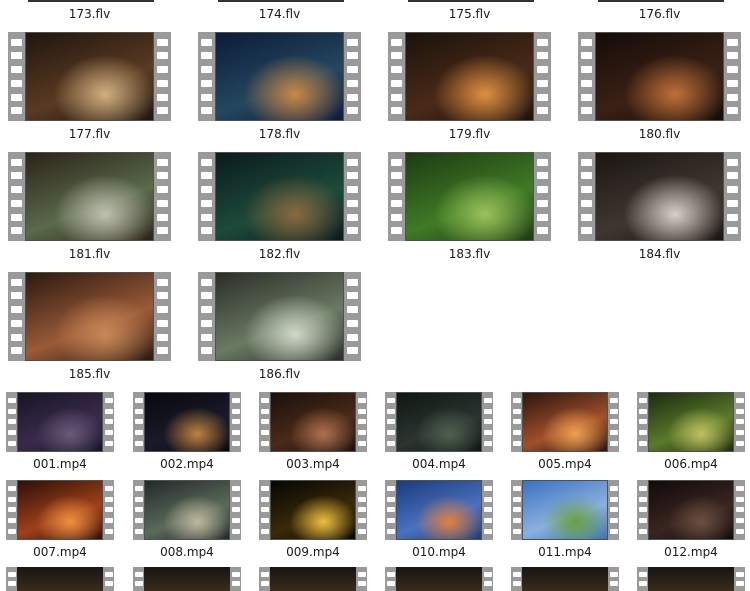 This screenshot has height=591, width=750. I want to click on file-item: 003.mp4, so click(313, 432).